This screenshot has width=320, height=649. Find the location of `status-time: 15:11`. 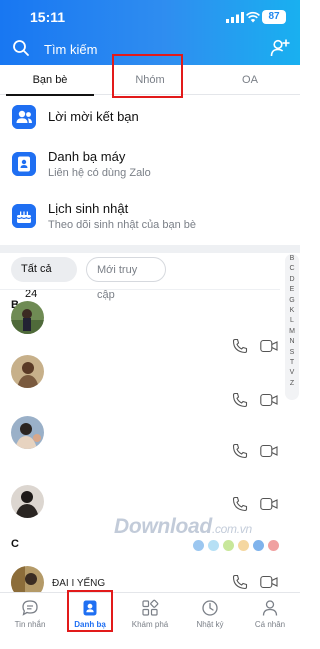

status-time: 15:11 is located at coordinates (48, 17).